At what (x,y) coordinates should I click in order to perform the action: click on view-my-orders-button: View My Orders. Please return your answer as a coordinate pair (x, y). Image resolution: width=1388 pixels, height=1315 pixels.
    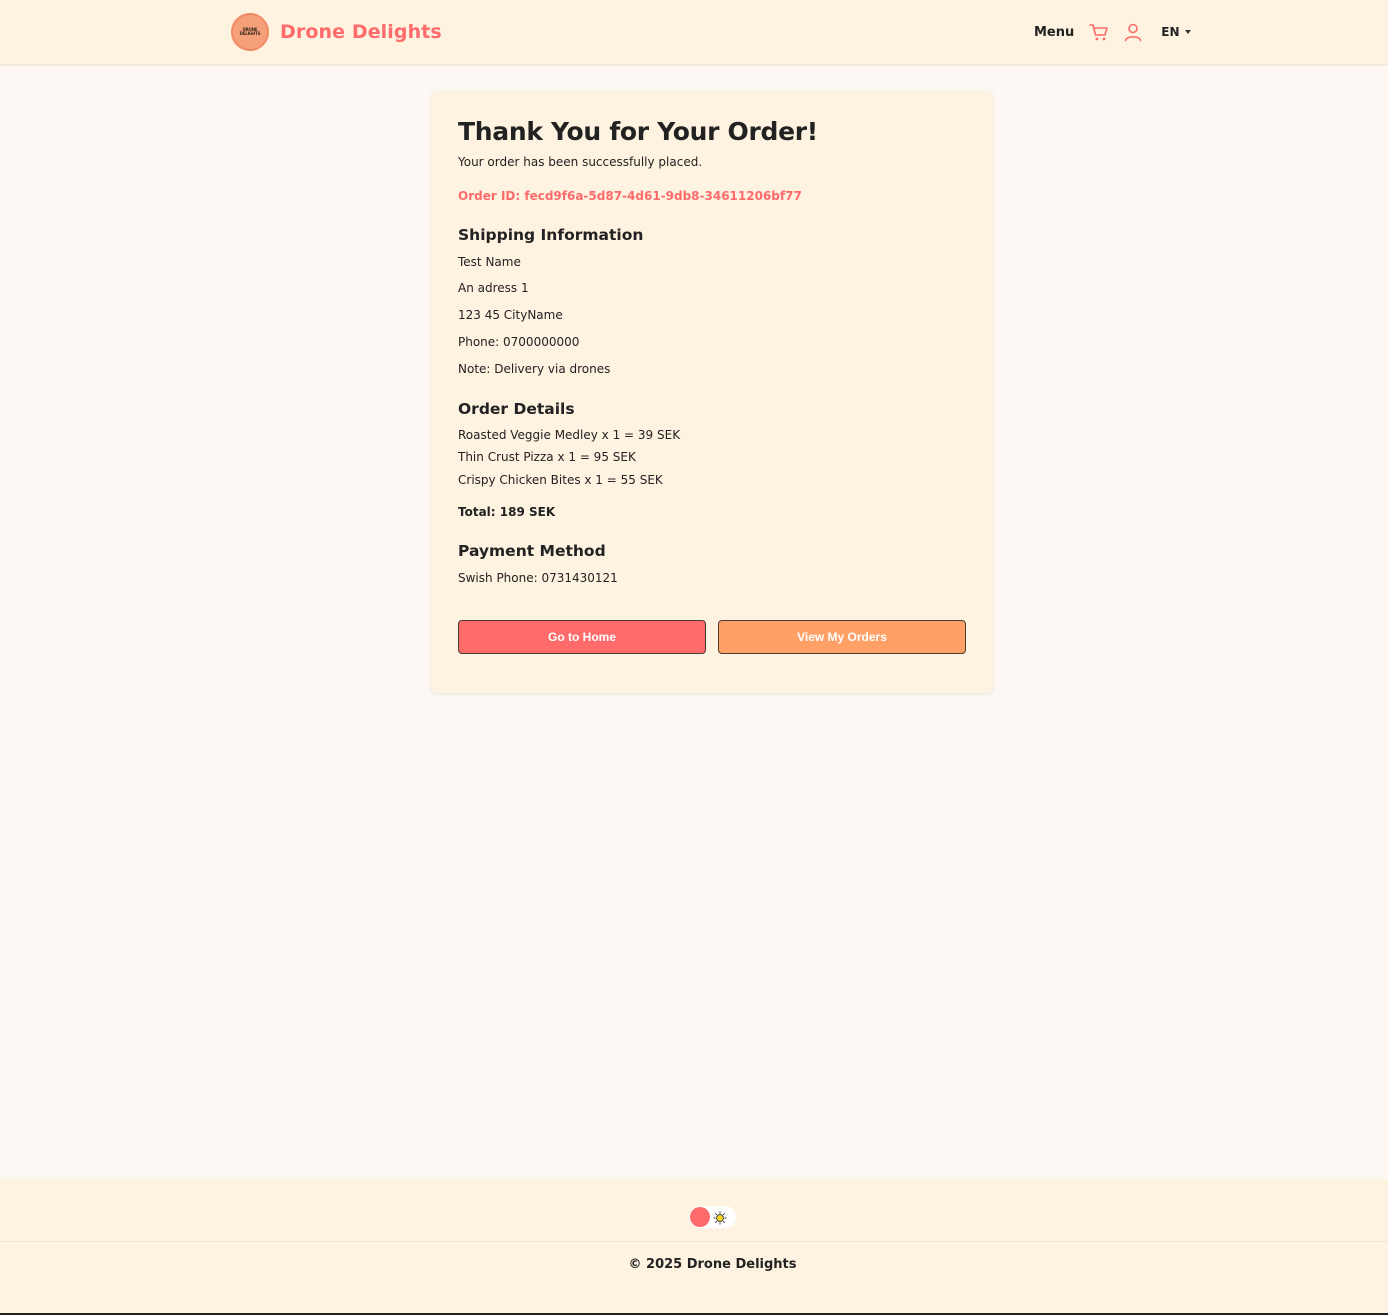
    Looking at the image, I should click on (842, 637).